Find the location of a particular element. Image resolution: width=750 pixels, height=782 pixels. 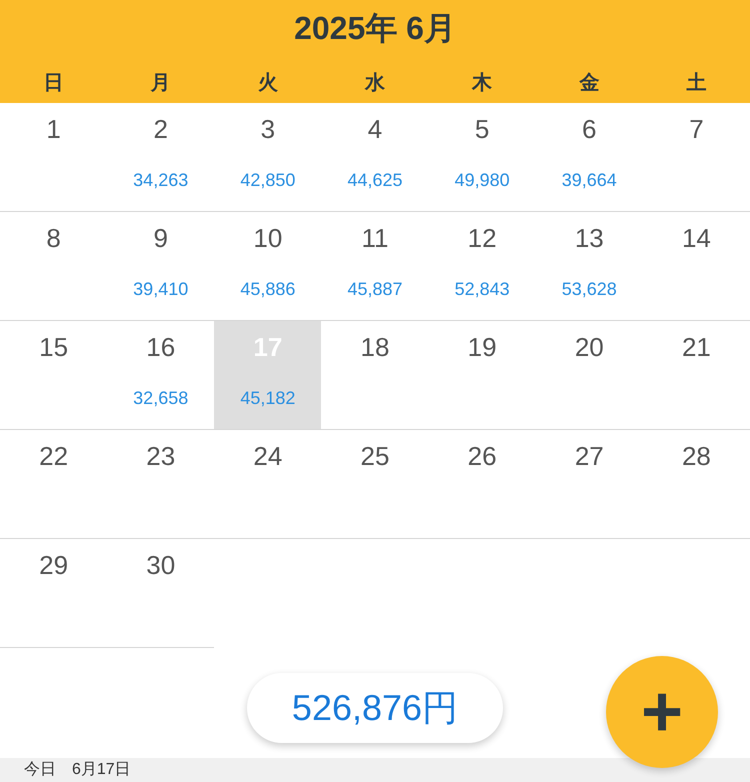

day-number: 29 is located at coordinates (53, 565).